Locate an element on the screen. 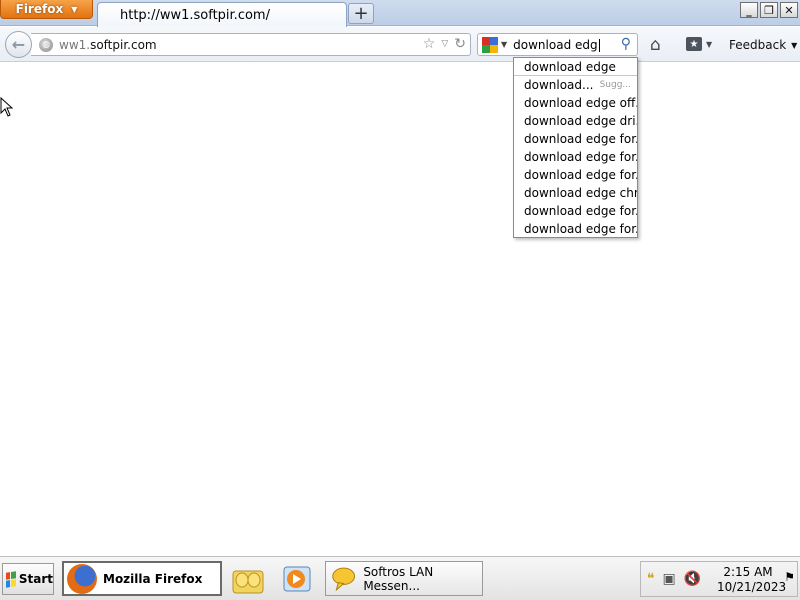 The width and height of the screenshot is (800, 600). search-box: ▼ download edg ⚲ is located at coordinates (557, 44).